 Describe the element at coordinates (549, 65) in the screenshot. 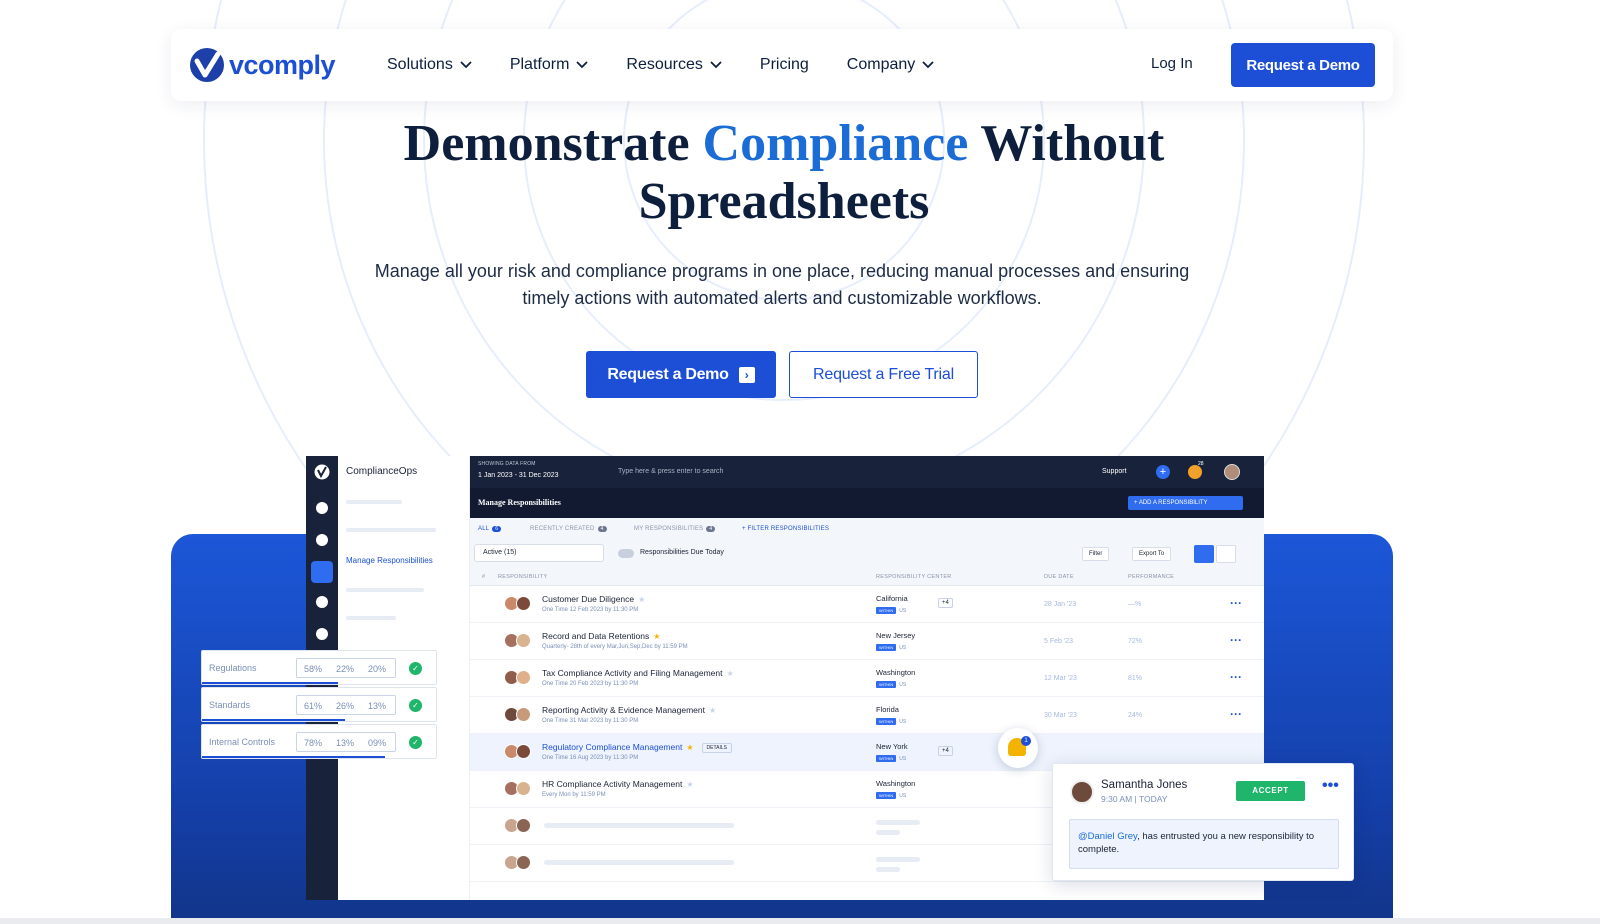

I see `menu-platform: Platform` at that location.